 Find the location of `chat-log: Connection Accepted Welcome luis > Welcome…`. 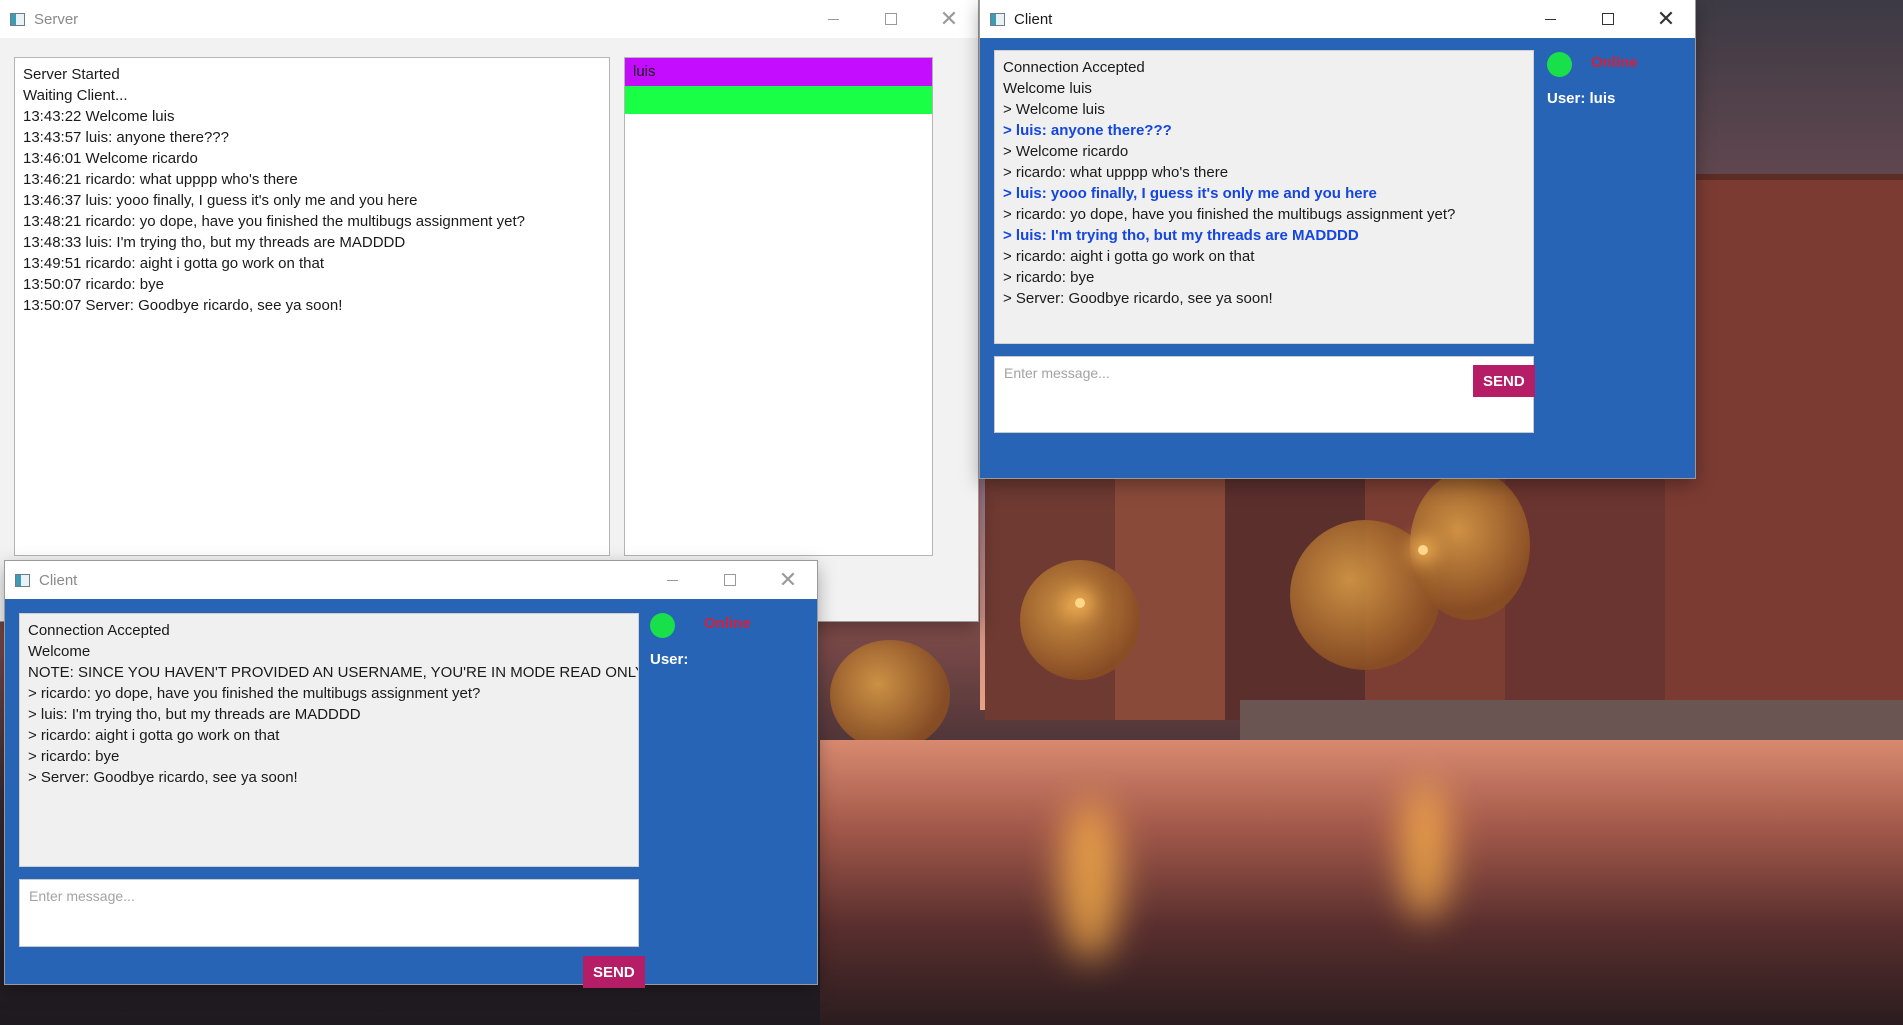

chat-log: Connection Accepted Welcome luis > Welcome… is located at coordinates (1264, 197).